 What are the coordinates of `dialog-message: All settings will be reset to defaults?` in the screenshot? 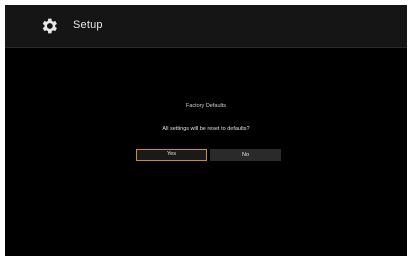 It's located at (206, 129).